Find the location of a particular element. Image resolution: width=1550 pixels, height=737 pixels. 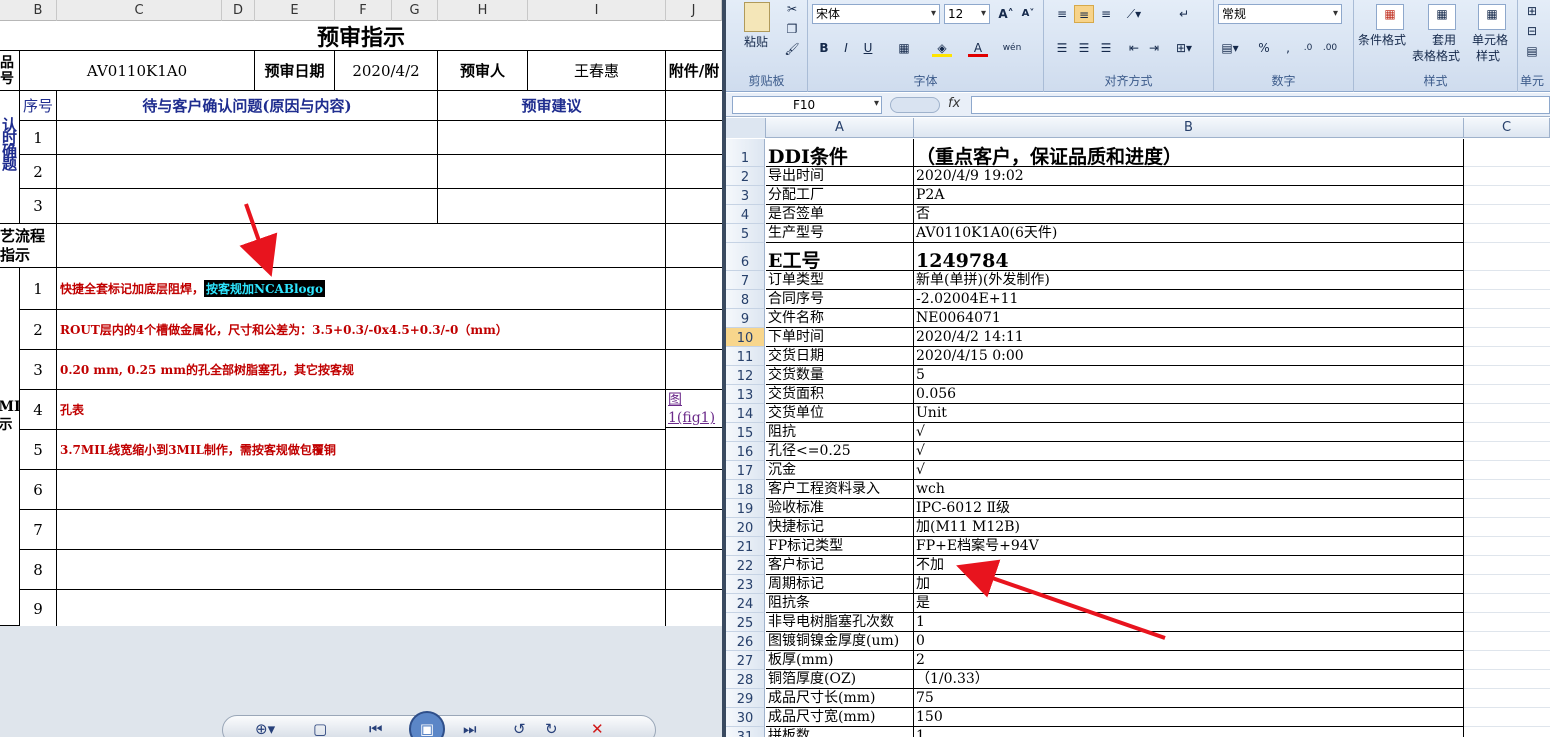

col-header: C is located at coordinates (139, 10).